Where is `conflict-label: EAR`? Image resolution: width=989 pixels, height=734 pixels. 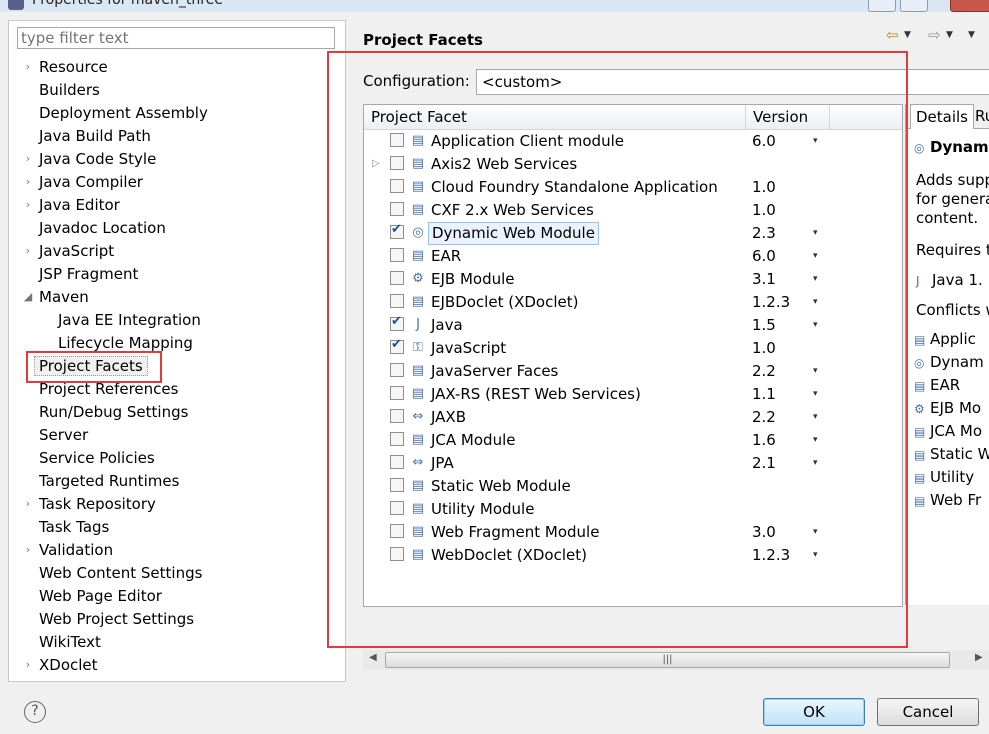
conflict-label: EAR is located at coordinates (945, 385).